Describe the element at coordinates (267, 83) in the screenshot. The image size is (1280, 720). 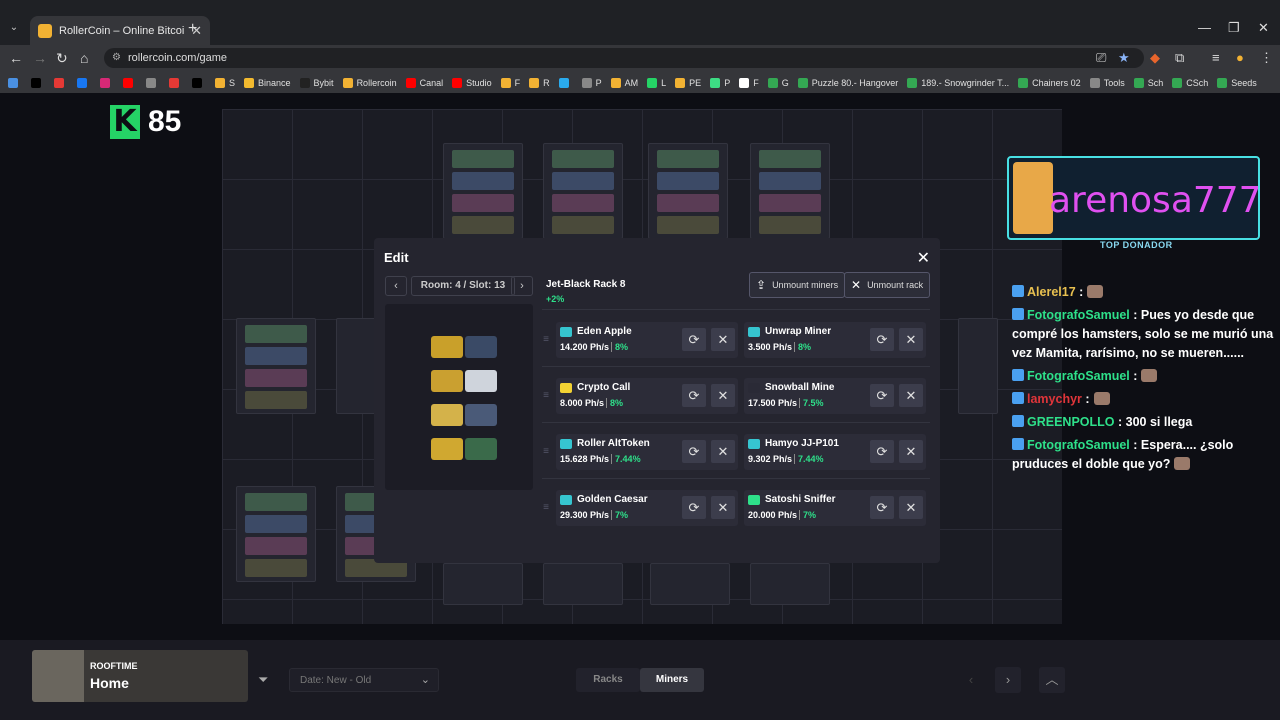
I see `bookmark-item: Binance` at that location.